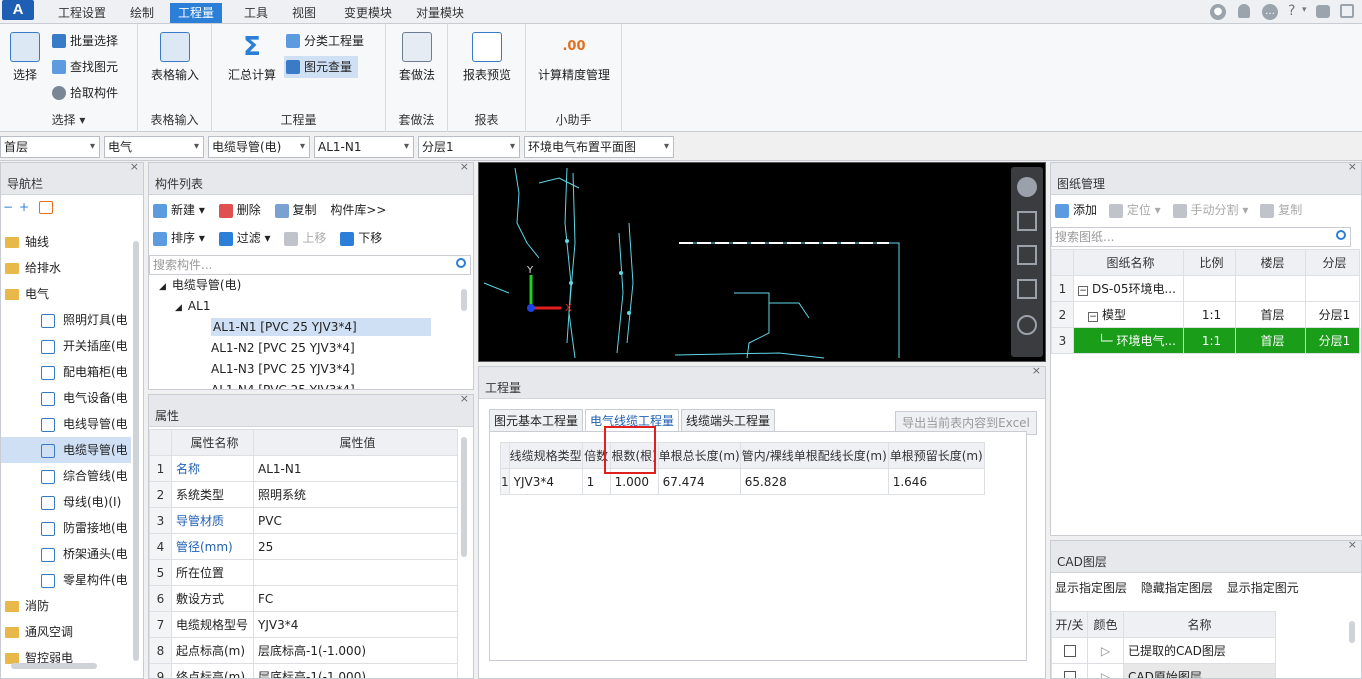 The height and width of the screenshot is (679, 1362). I want to click on property-value, so click(355, 572).